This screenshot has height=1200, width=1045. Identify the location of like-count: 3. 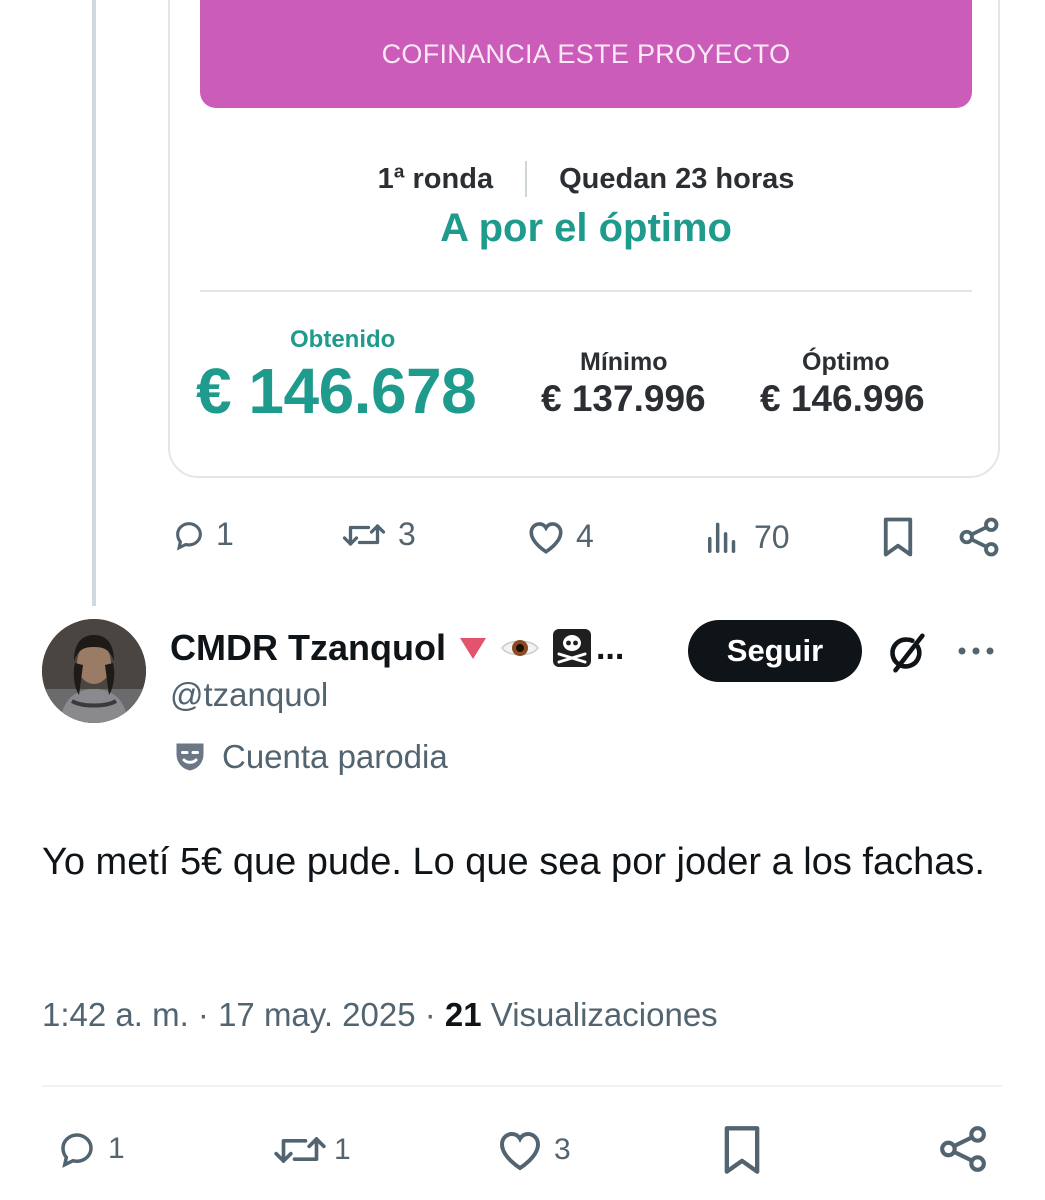
(562, 1149).